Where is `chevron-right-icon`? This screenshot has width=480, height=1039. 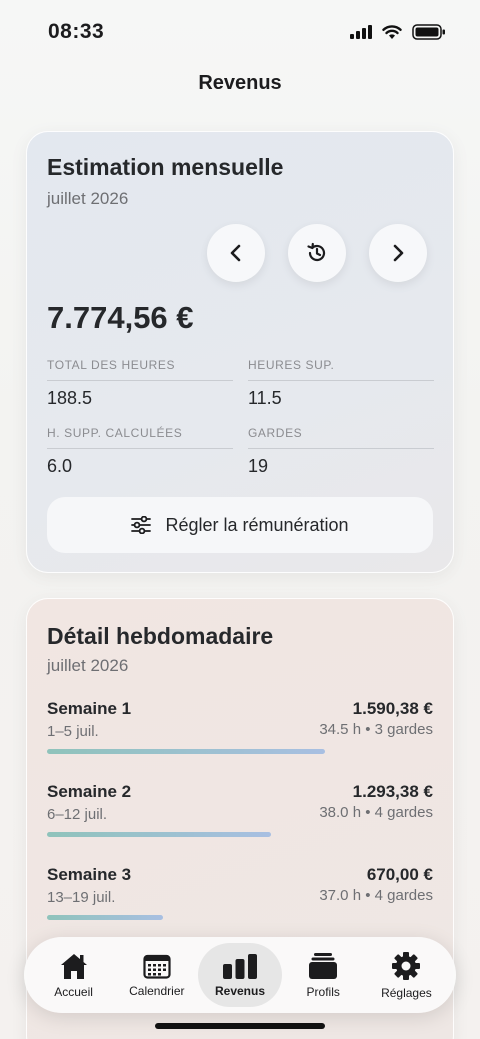 chevron-right-icon is located at coordinates (398, 253).